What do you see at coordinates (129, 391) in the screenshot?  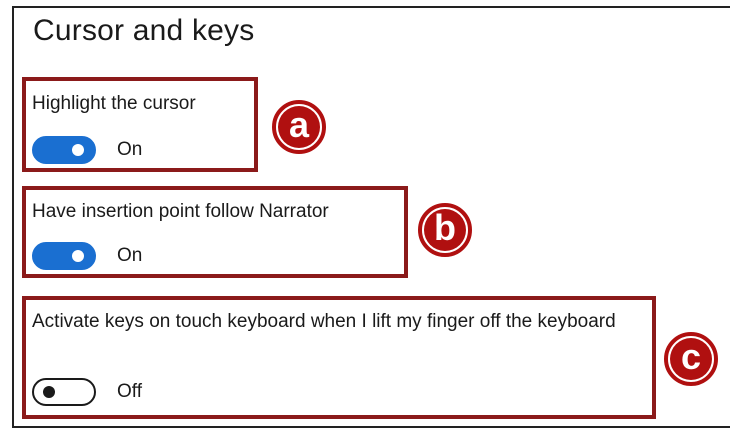 I see `touch-keyboard-state: Off` at bounding box center [129, 391].